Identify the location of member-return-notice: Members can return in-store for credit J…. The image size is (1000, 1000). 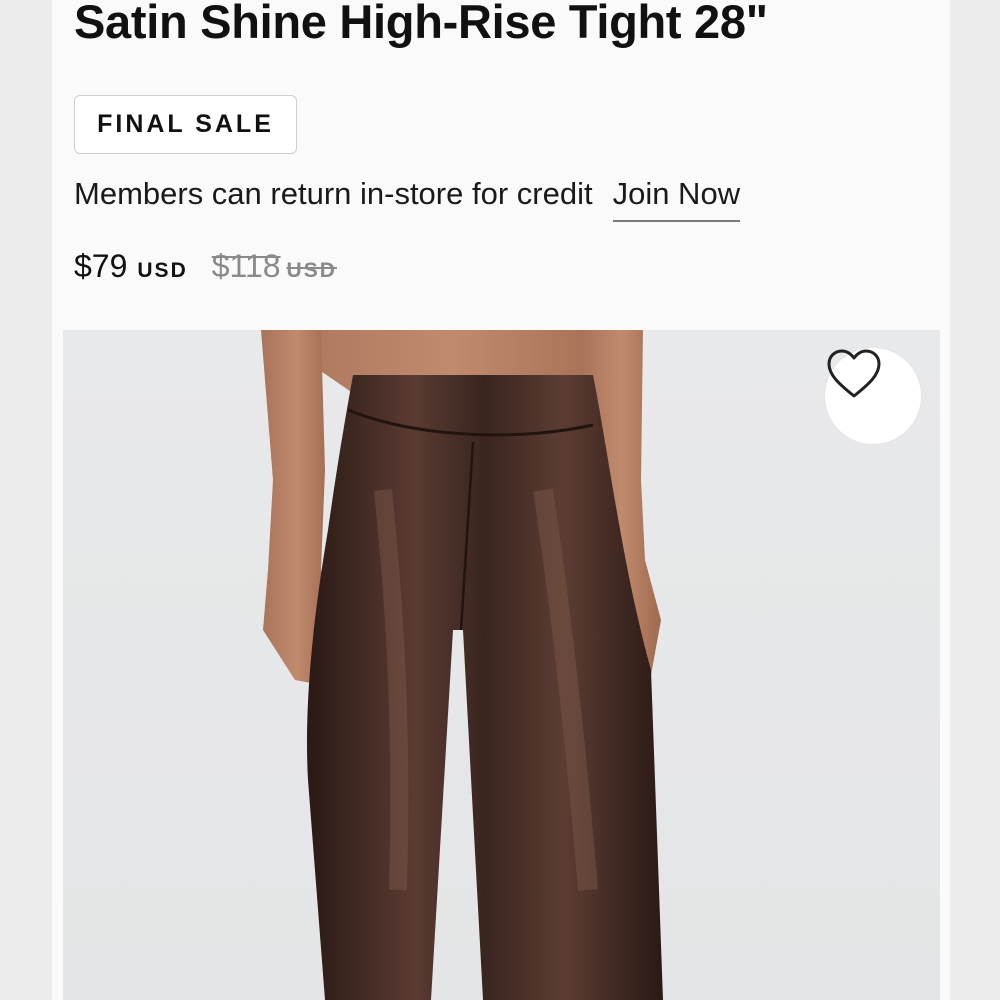
(407, 199).